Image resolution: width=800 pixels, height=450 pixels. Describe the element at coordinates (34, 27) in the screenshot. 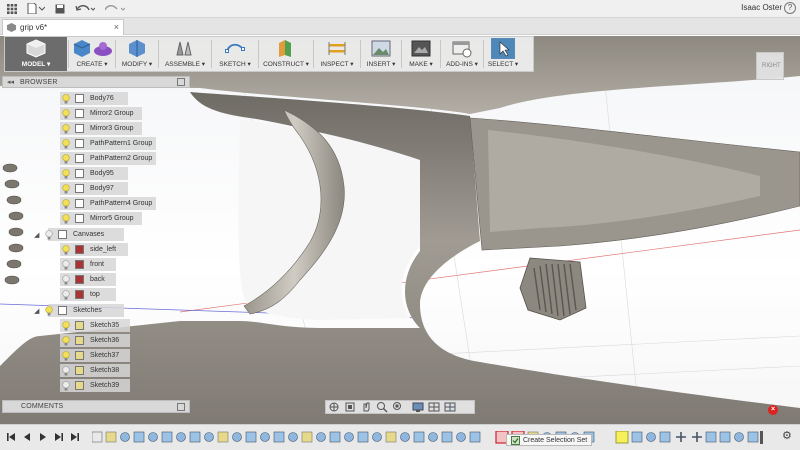

I see `document-title: grip v6*` at that location.